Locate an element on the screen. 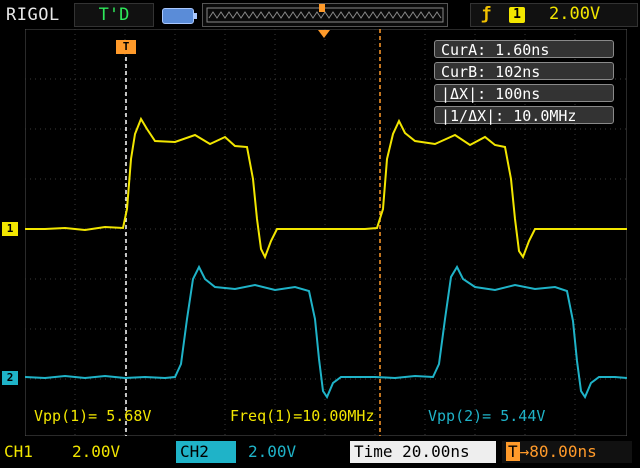 Image resolution: width=640 pixels, height=468 pixels. memory-depth-bar is located at coordinates (325, 15).